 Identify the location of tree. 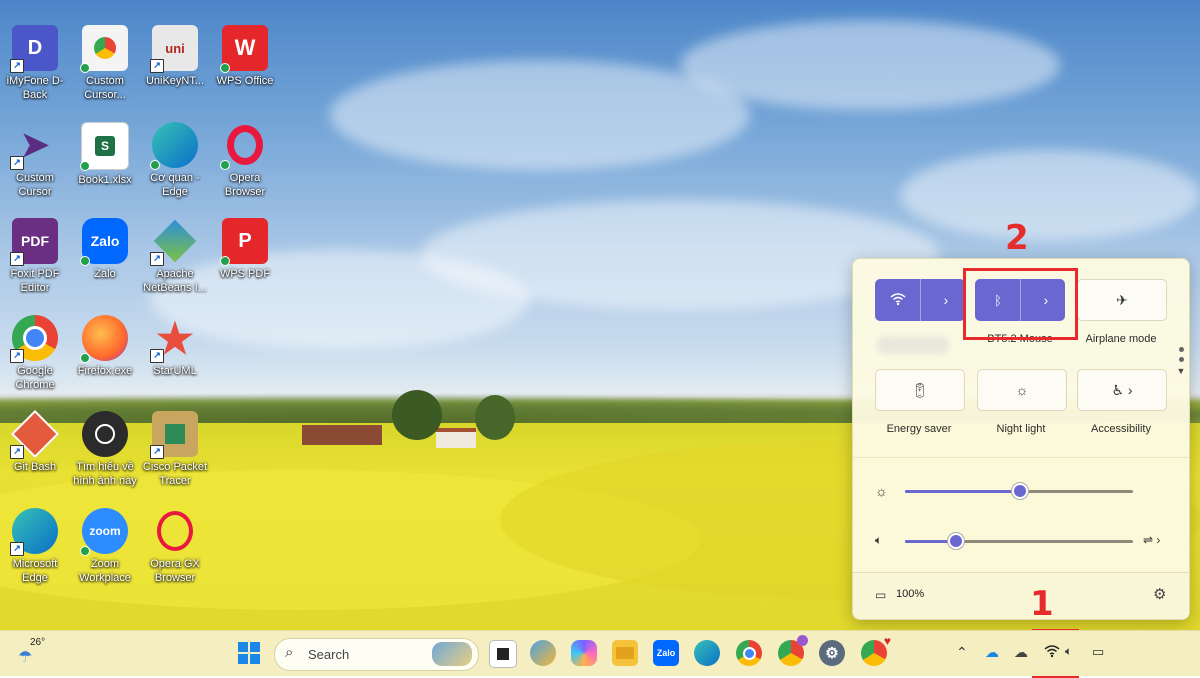
(495, 417).